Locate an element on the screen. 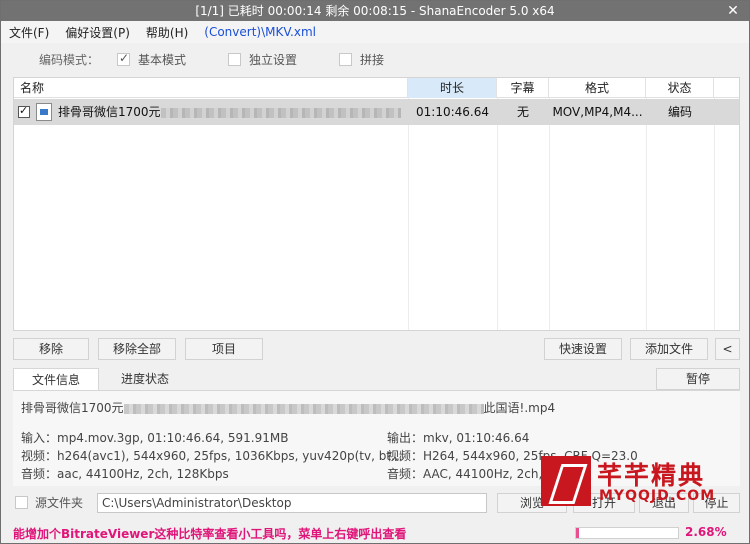  independent-settings-checkbox is located at coordinates (235, 59).